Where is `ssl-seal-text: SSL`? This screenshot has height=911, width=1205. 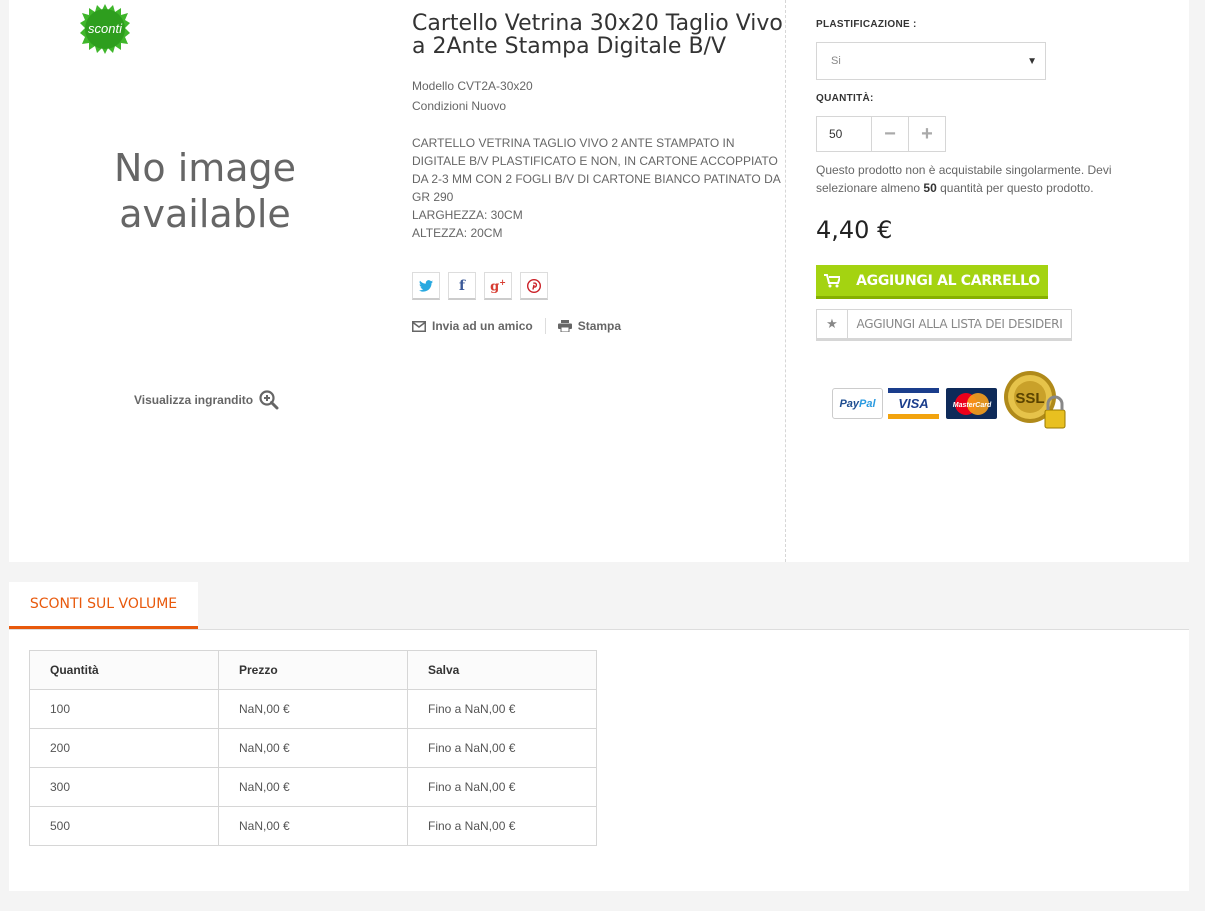
ssl-seal-text: SSL is located at coordinates (1029, 398).